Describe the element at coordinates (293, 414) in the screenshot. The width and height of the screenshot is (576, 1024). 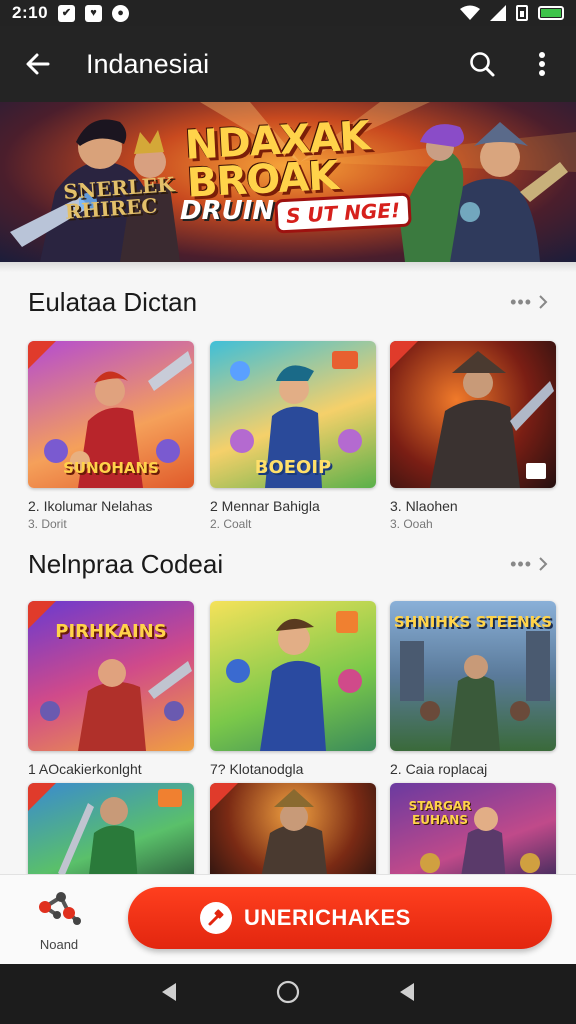
I see `game-thumbnail: BOEOIP` at that location.